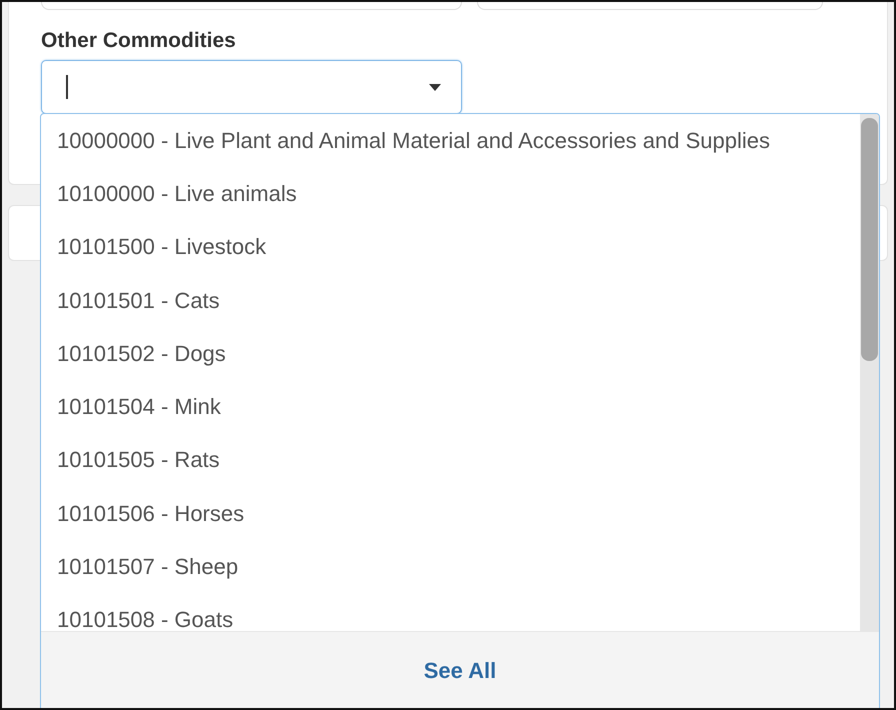  Describe the element at coordinates (450, 194) in the screenshot. I see `dropdown-option: 10100000 - Live animals` at that location.